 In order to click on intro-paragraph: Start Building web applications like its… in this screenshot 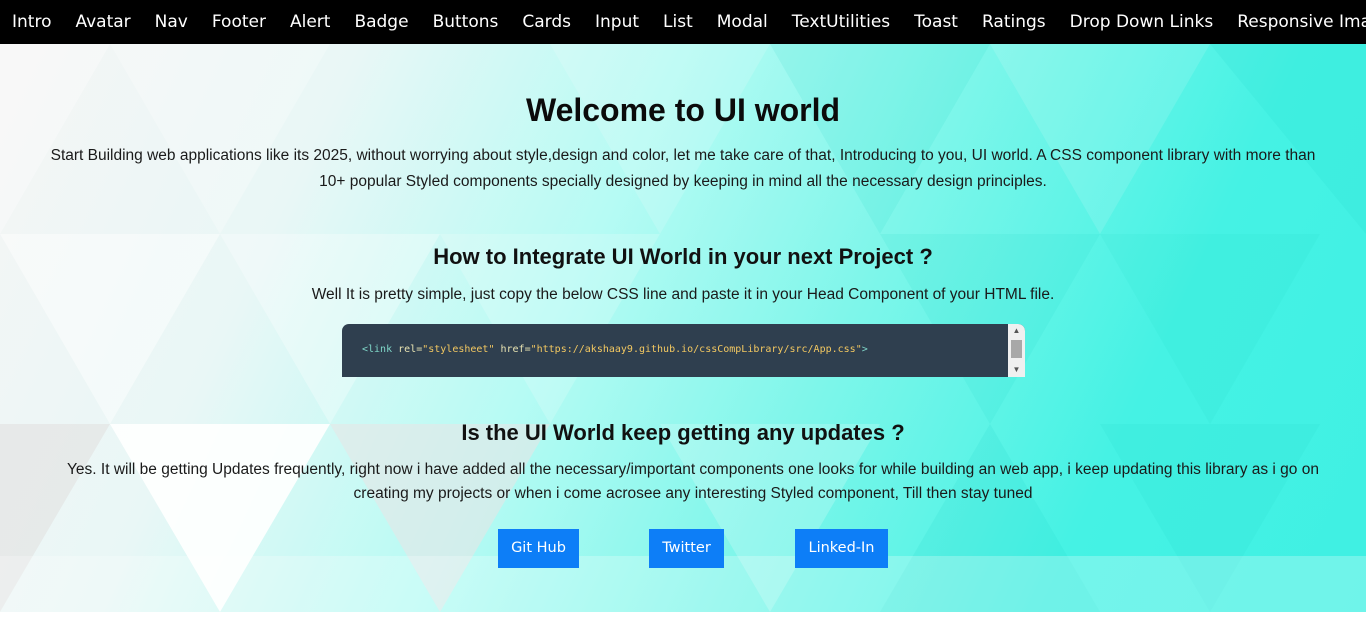, I will do `click(683, 168)`.